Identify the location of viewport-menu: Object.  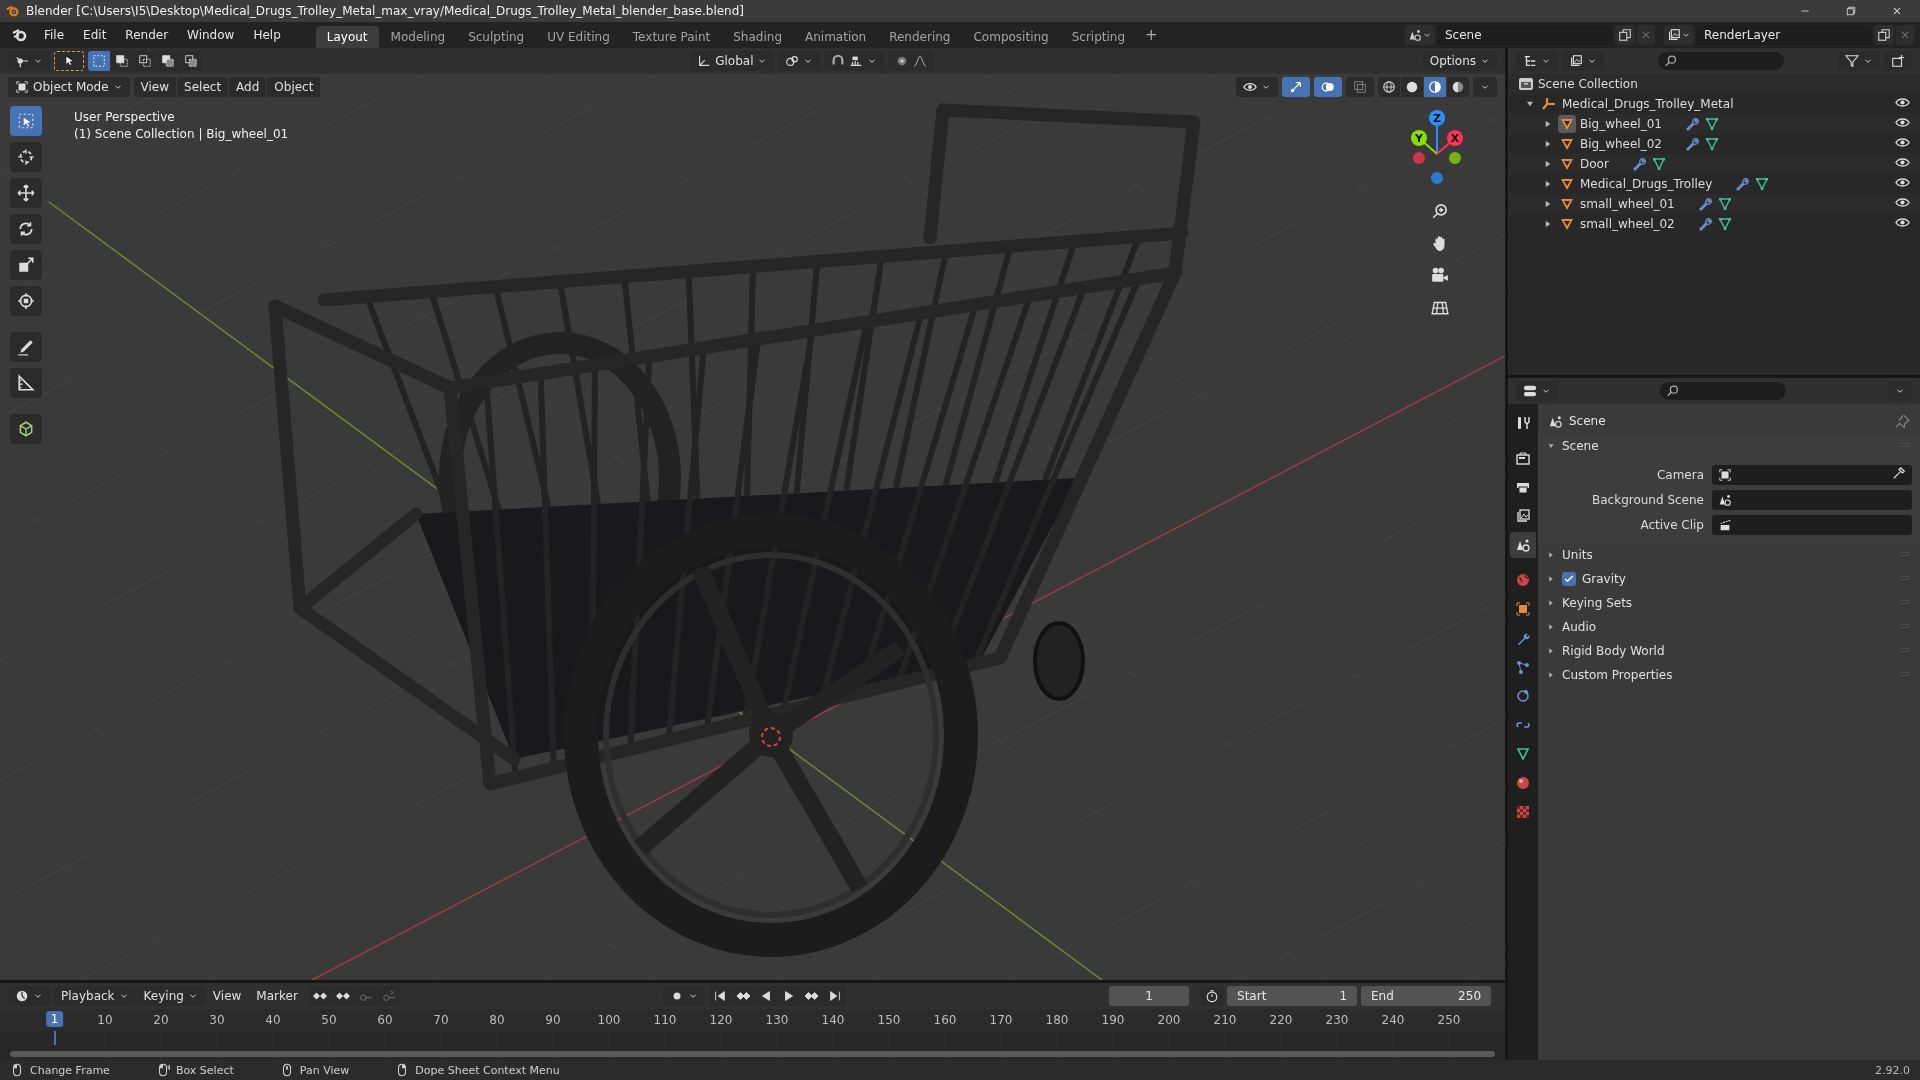
(294, 87).